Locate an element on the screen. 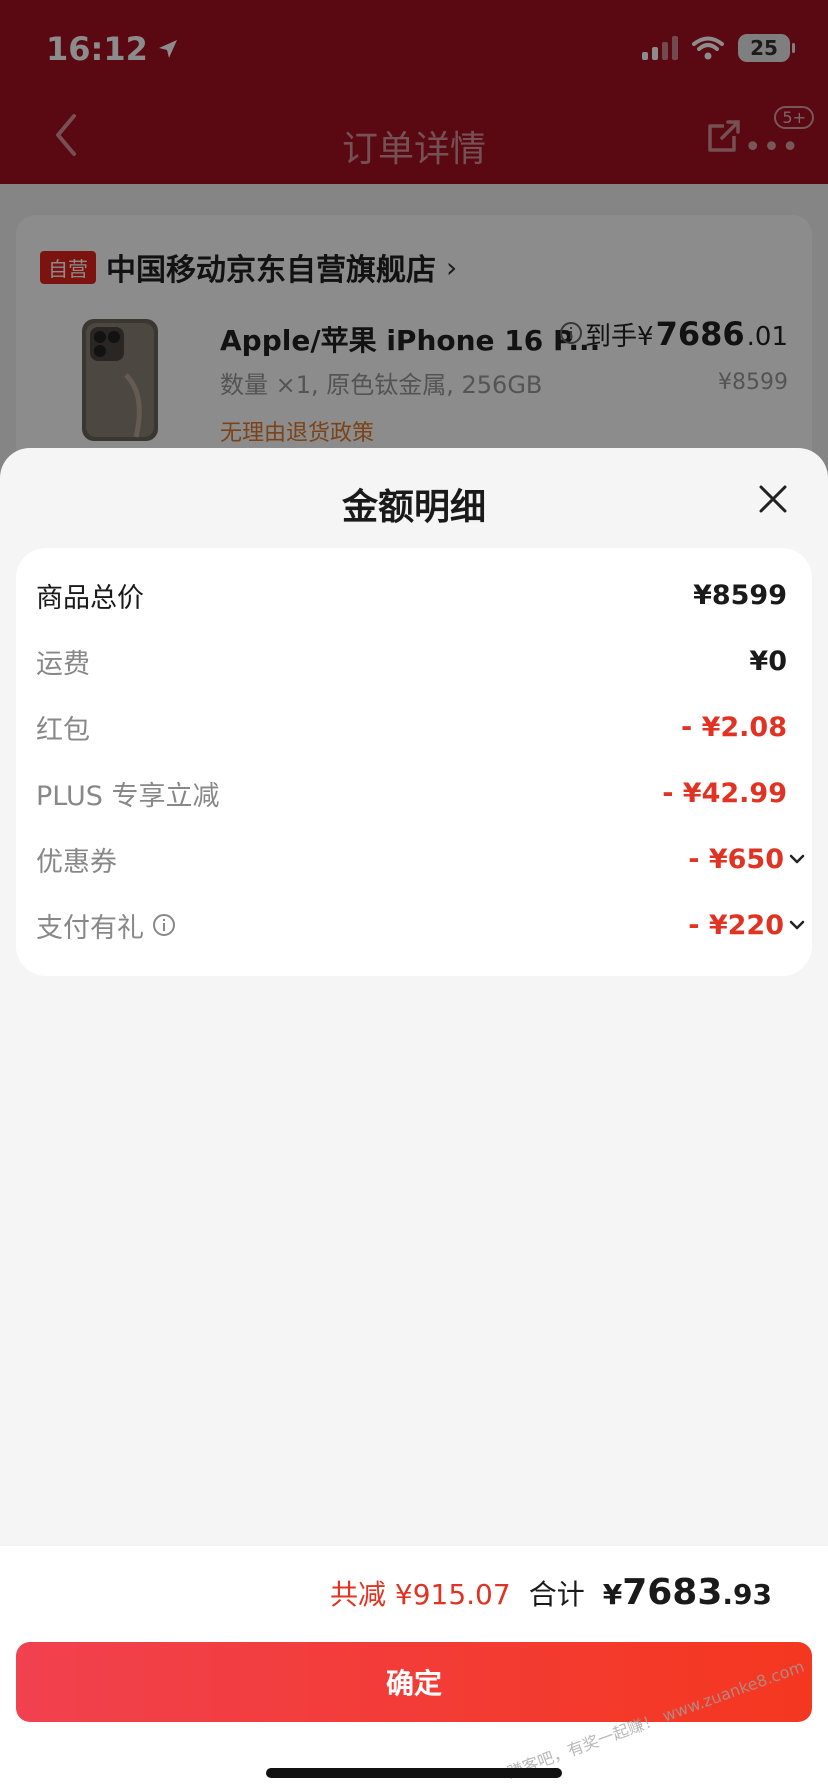  total-decimal: .93 is located at coordinates (747, 1594).